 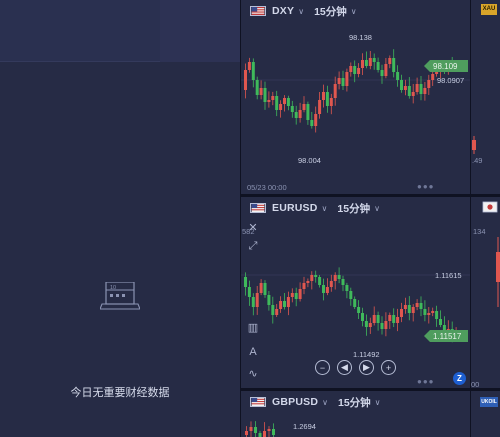 I want to click on price-line-label: 1.11615, so click(x=448, y=275).